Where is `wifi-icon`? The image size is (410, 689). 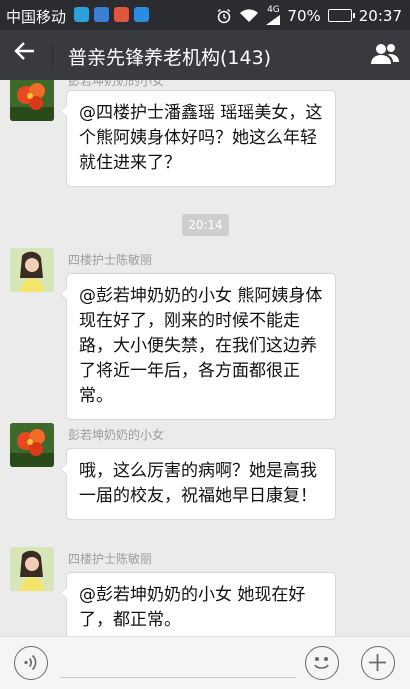 wifi-icon is located at coordinates (249, 15).